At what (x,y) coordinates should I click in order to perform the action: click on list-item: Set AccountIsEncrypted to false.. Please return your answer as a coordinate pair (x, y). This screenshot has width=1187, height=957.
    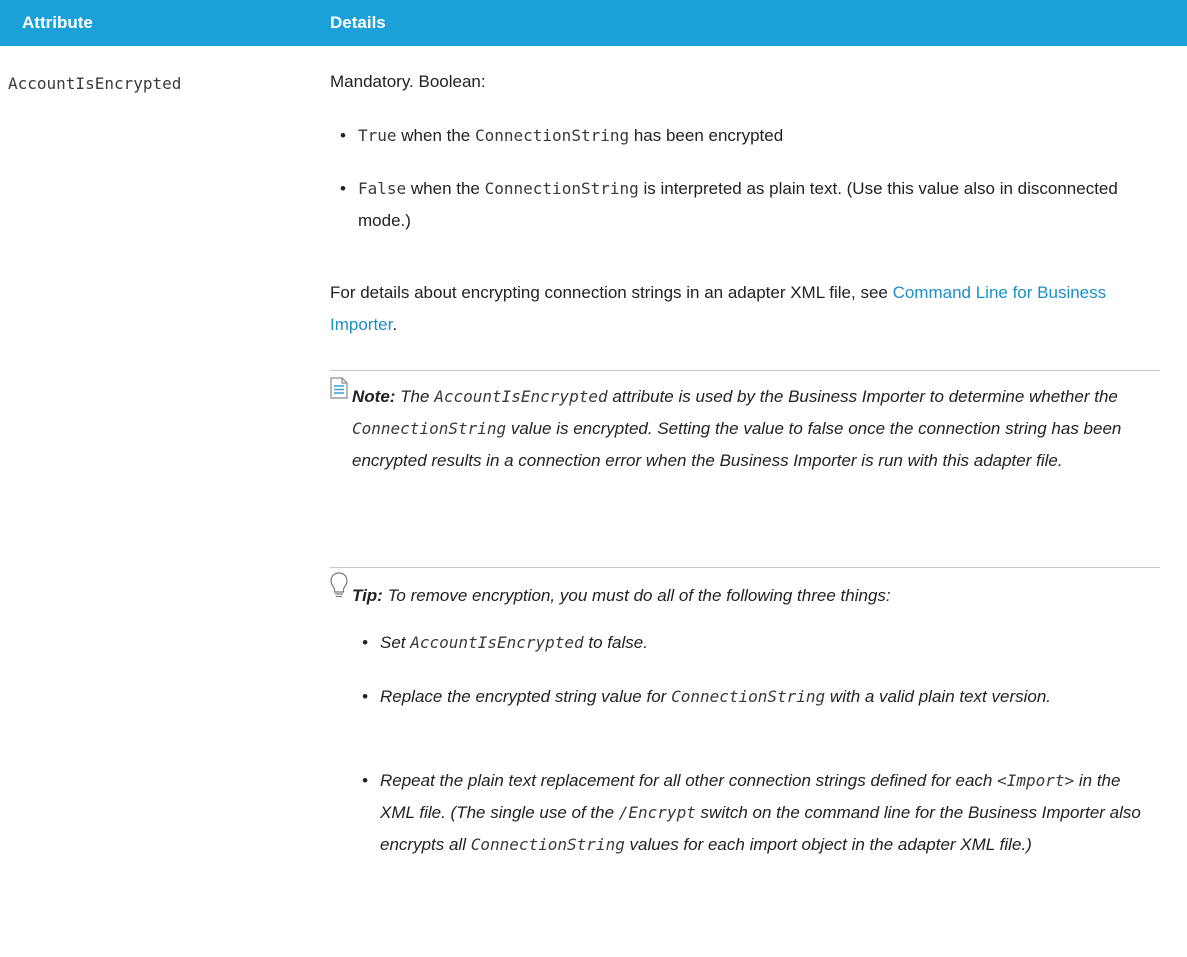
    Looking at the image, I should click on (757, 643).